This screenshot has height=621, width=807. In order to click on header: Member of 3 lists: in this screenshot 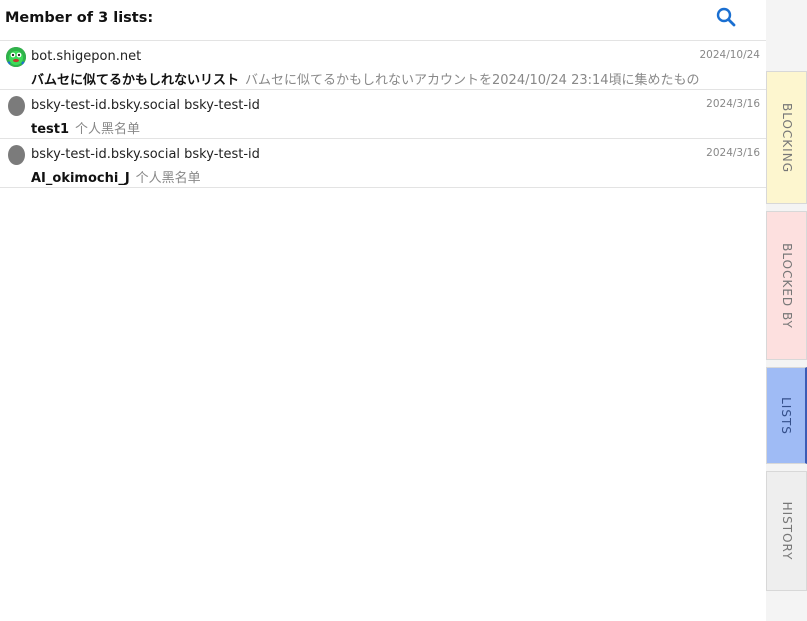, I will do `click(383, 20)`.